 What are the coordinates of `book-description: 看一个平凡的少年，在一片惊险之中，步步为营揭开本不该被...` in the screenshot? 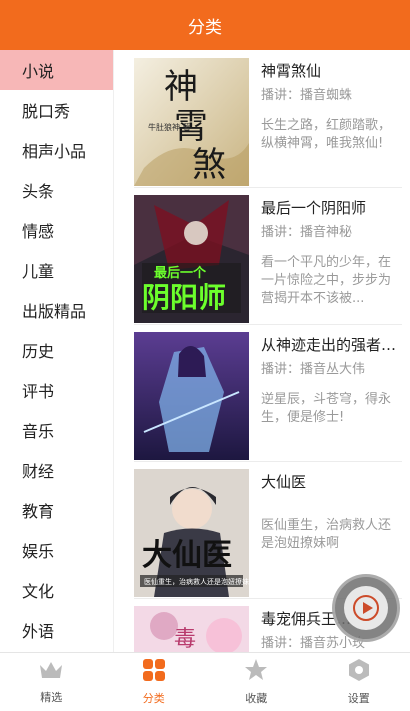 It's located at (326, 280).